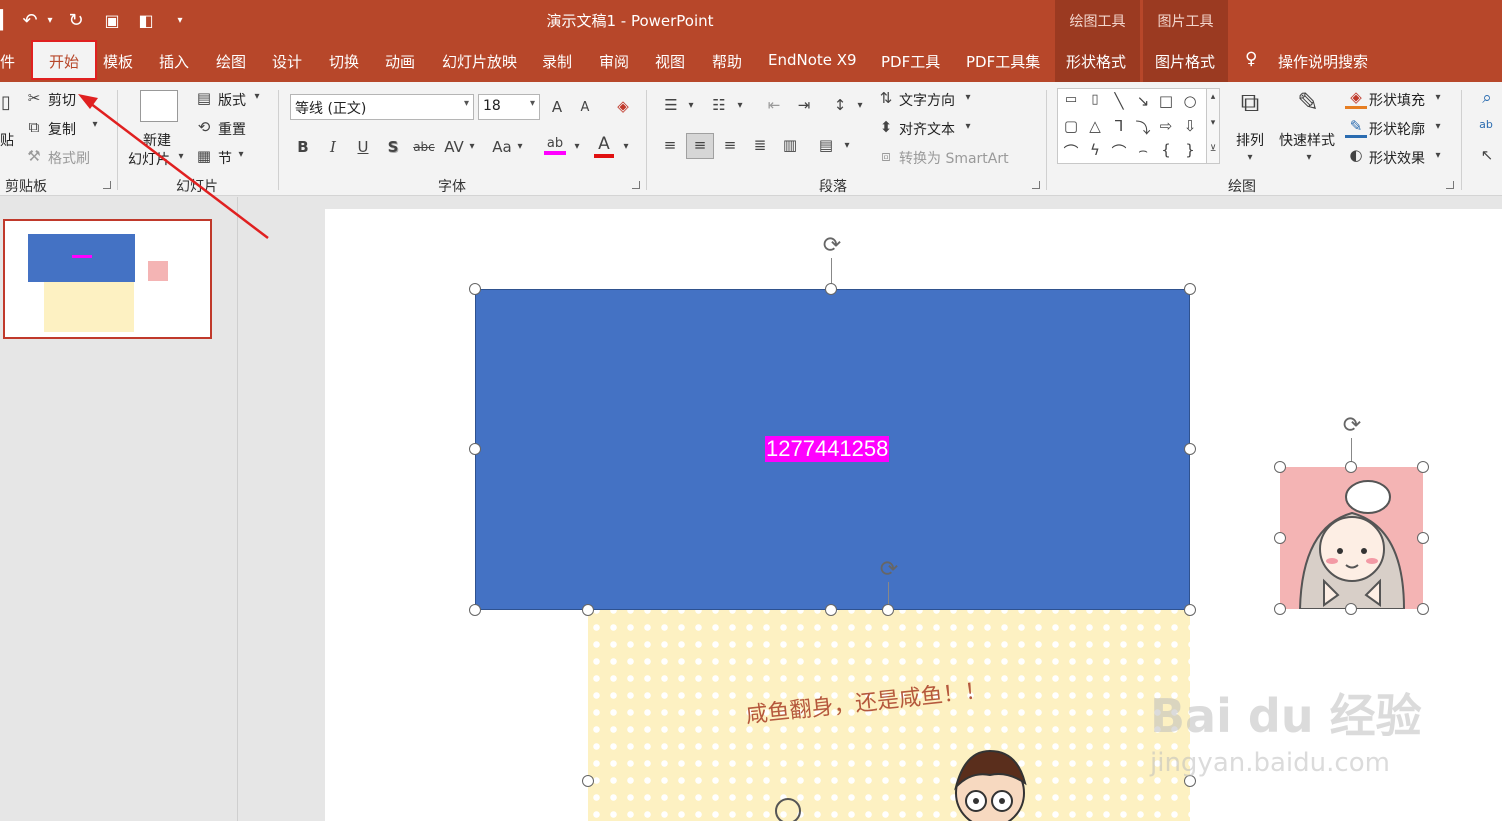 This screenshot has width=1502, height=821. Describe the element at coordinates (954, 158) in the screenshot. I see `smartart-button: 转换为 SmartArt` at that location.